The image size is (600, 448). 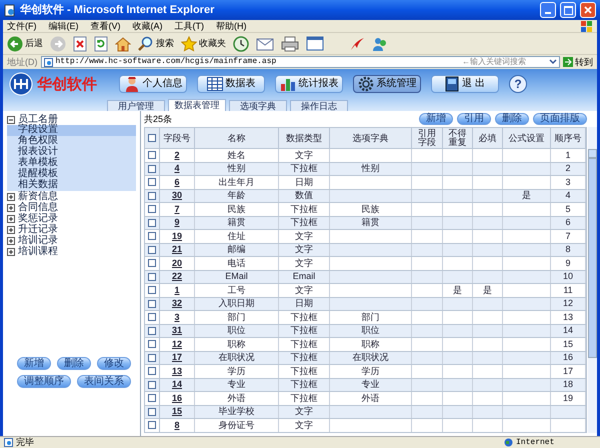 What do you see at coordinates (177, 263) in the screenshot?
I see `field-number-link: 20` at bounding box center [177, 263].